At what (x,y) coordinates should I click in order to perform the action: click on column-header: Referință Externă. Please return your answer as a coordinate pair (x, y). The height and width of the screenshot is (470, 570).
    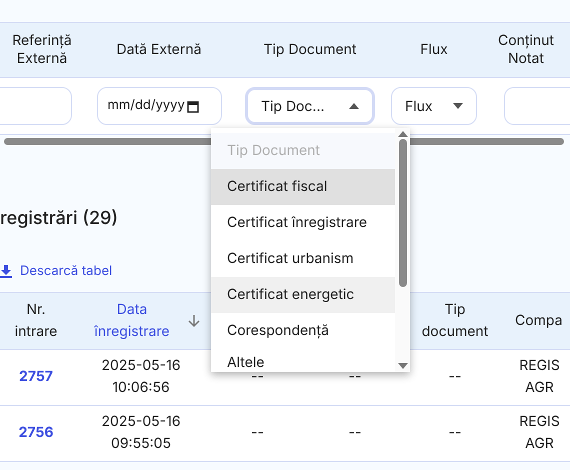
    Looking at the image, I should click on (42, 50).